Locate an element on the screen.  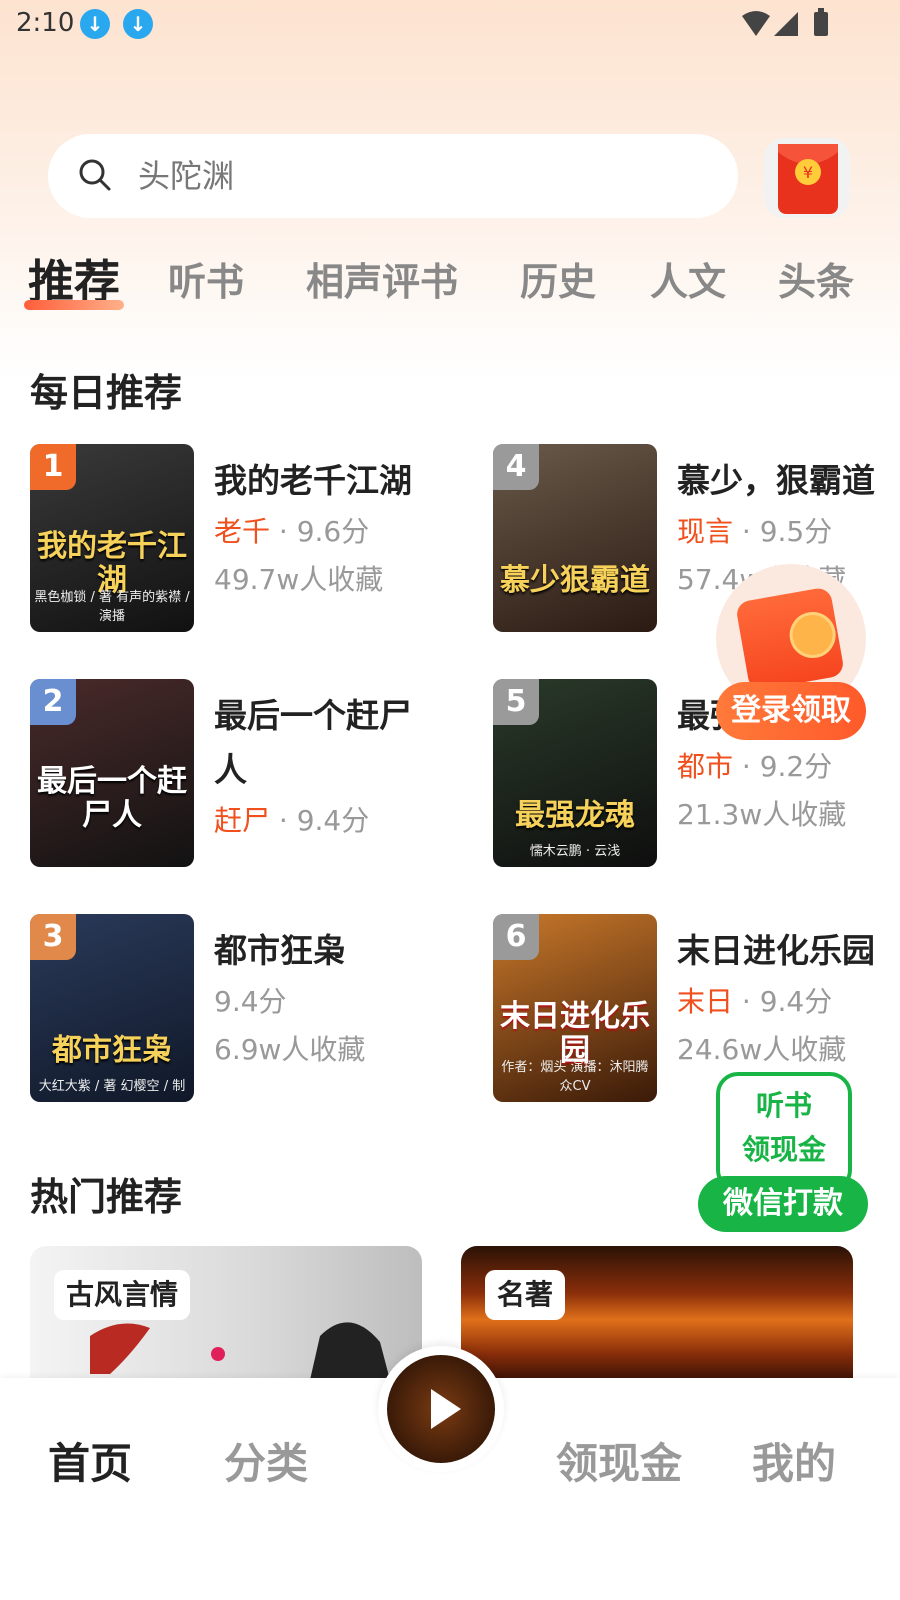
book-tag: 末日 is located at coordinates (705, 1001).